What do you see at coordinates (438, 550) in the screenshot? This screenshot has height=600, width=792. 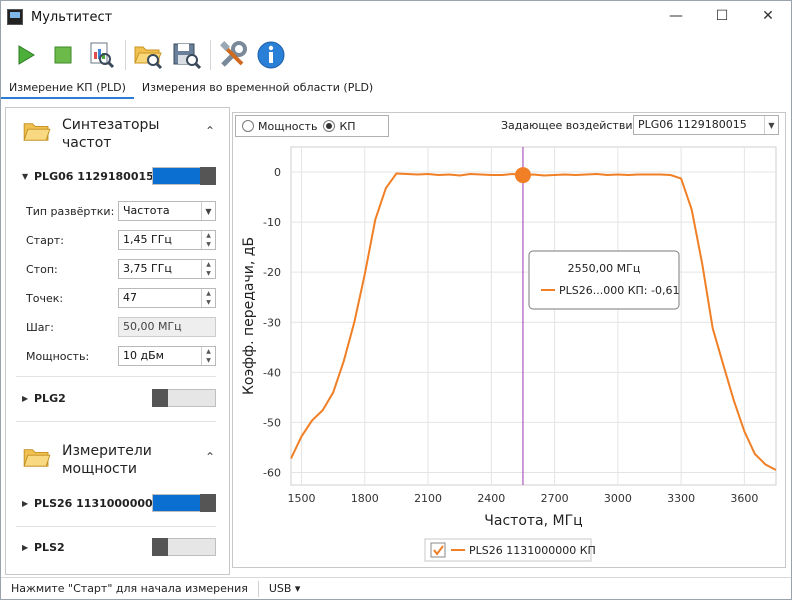 I see `legend-checkbox` at bounding box center [438, 550].